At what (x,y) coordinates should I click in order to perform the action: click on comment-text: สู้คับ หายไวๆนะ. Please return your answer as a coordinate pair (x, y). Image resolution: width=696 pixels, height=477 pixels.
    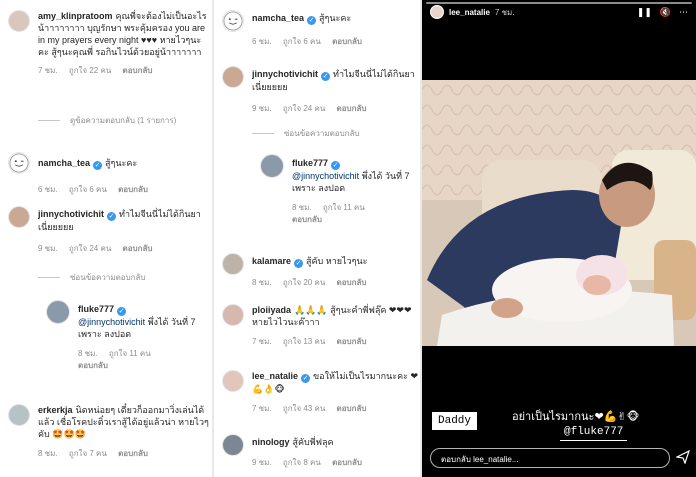
    Looking at the image, I should click on (337, 261).